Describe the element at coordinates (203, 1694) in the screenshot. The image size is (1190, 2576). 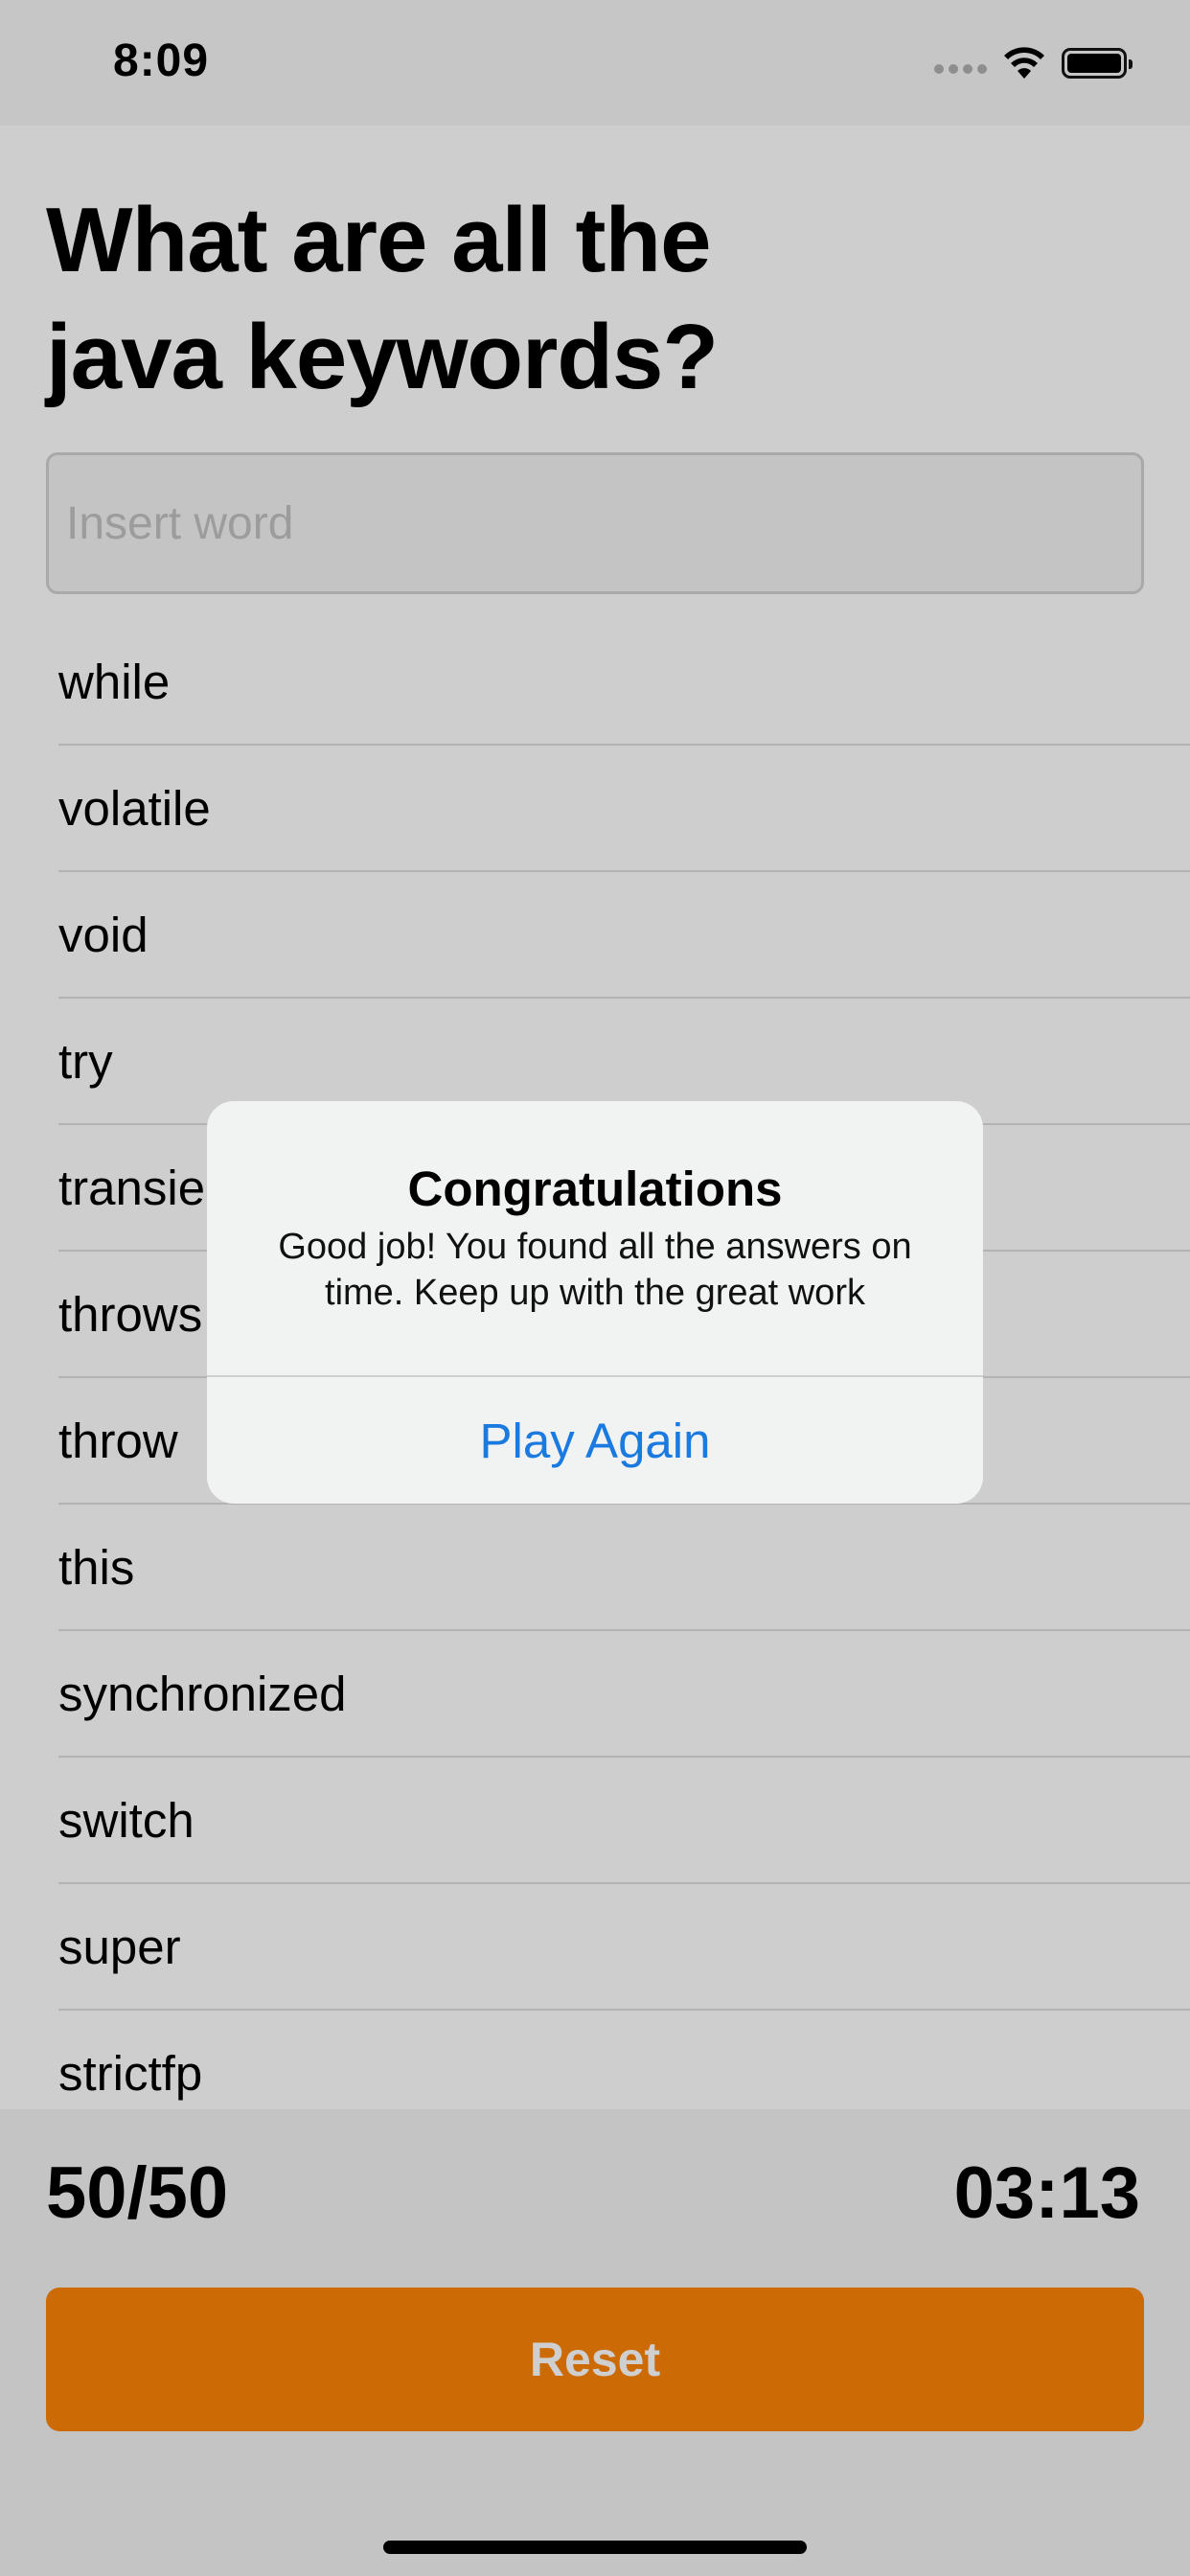
I see `word-label: synchronized` at that location.